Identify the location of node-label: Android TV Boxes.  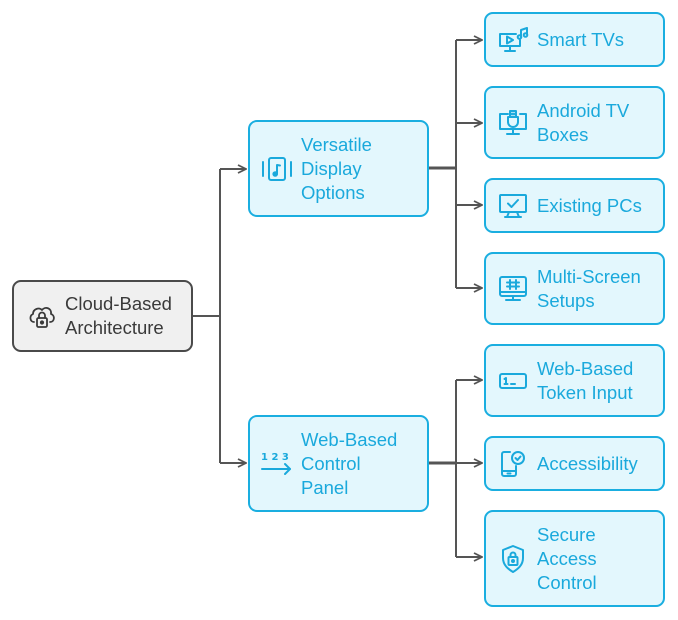
(583, 122).